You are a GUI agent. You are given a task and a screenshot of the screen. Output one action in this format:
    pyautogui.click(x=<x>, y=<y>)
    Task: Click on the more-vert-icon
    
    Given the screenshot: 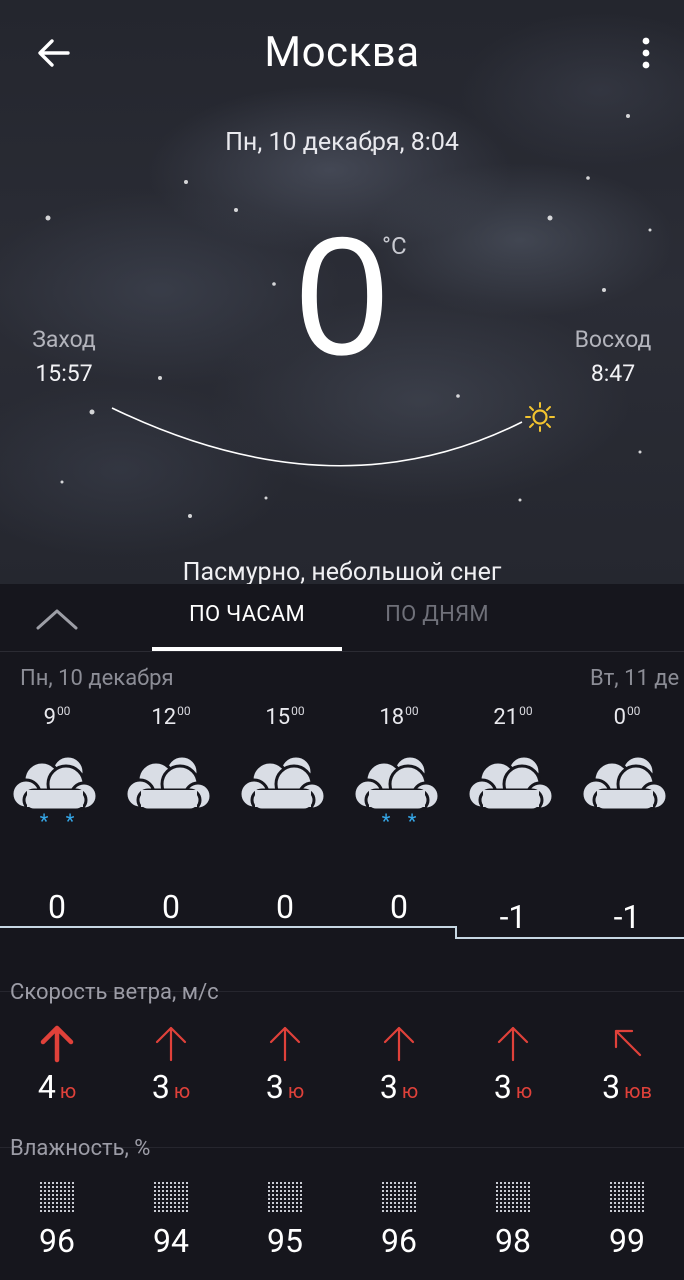 What is the action you would take?
    pyautogui.click(x=646, y=53)
    